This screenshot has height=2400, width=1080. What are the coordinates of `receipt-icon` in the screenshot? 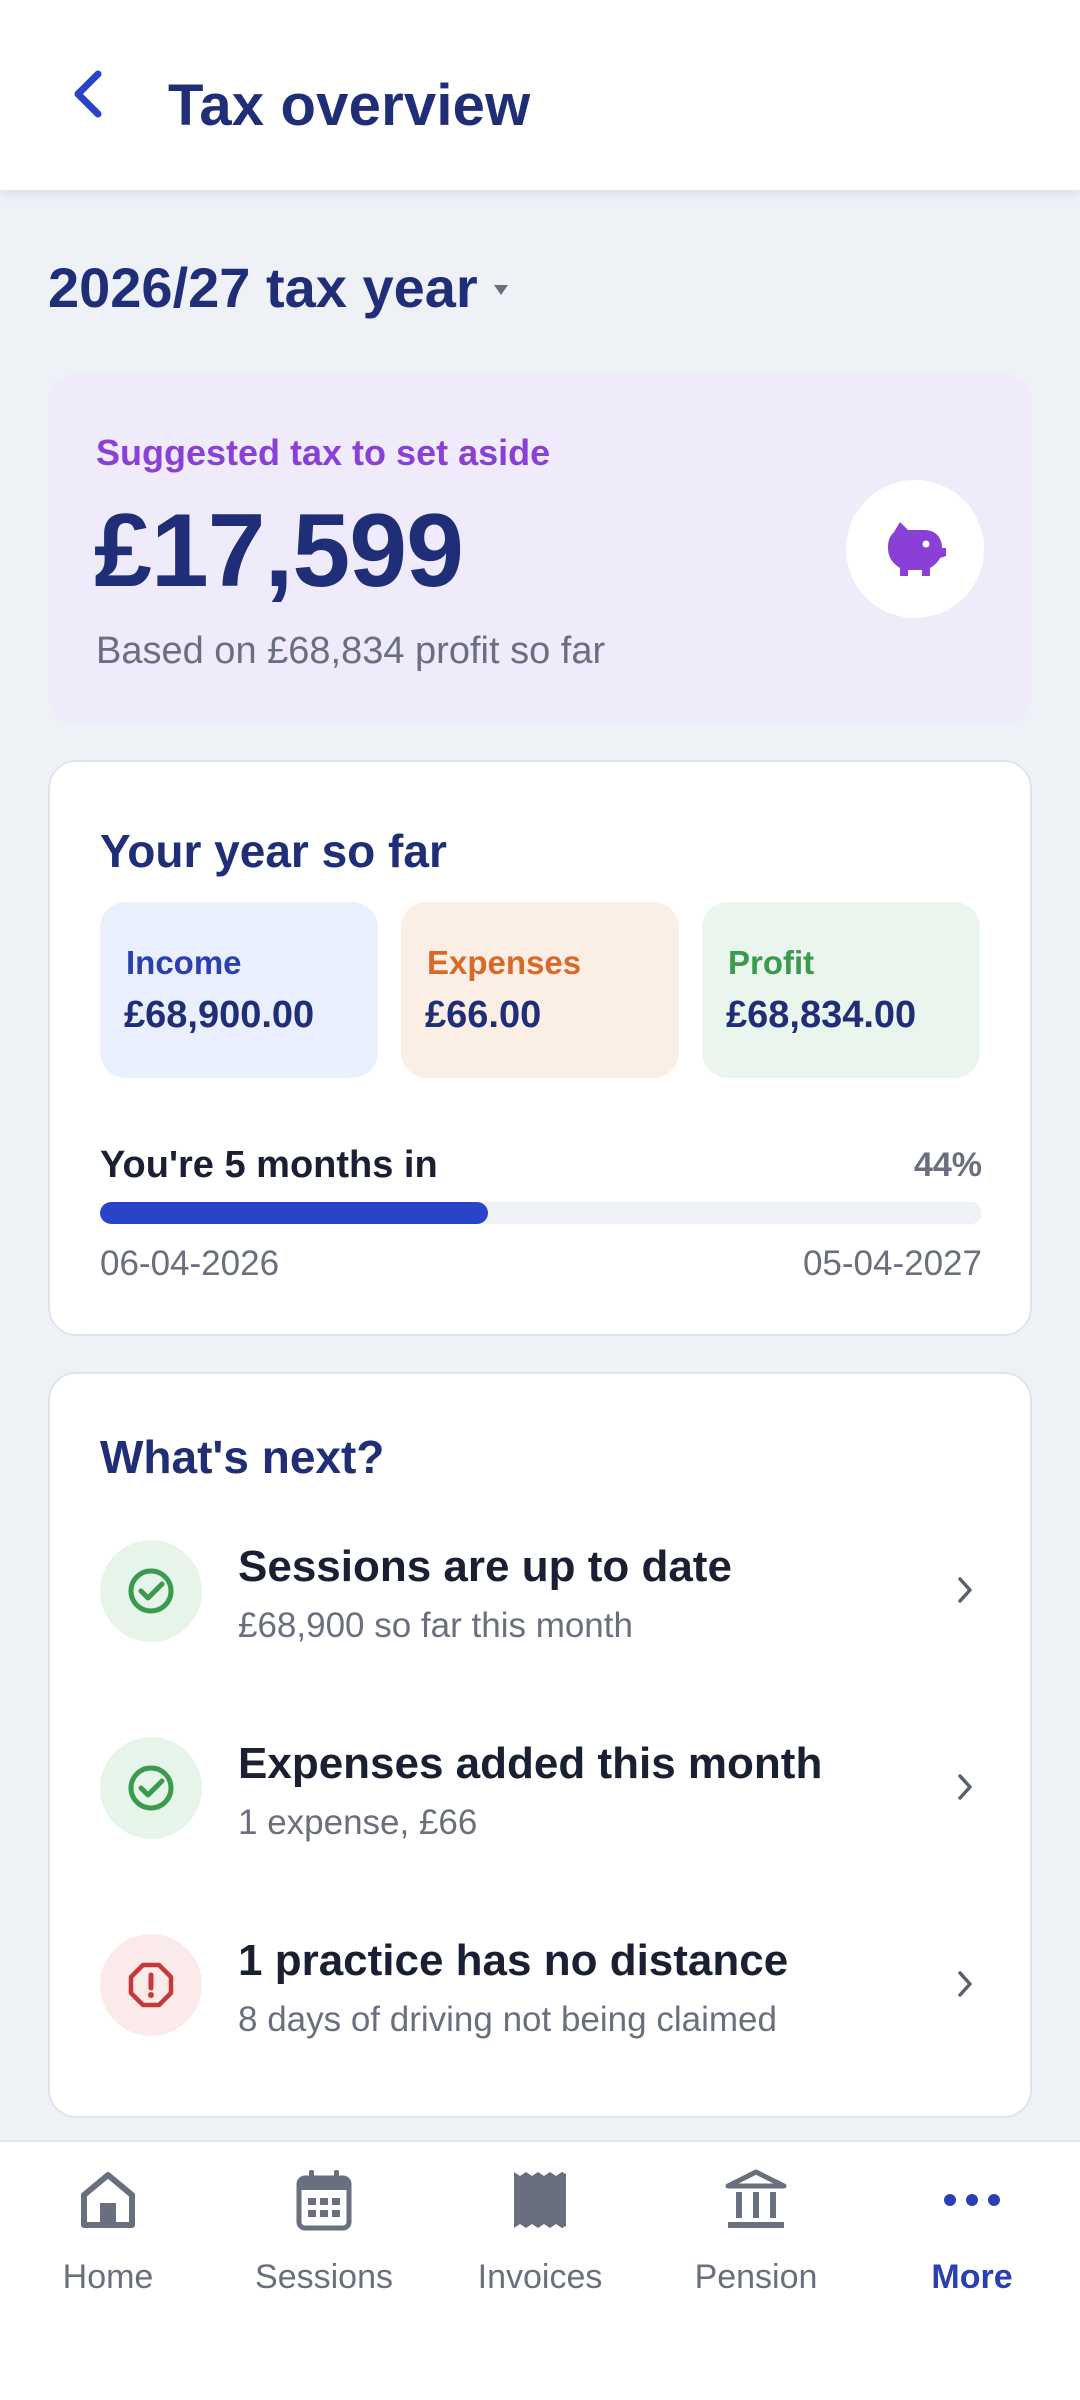 It's located at (540, 2200).